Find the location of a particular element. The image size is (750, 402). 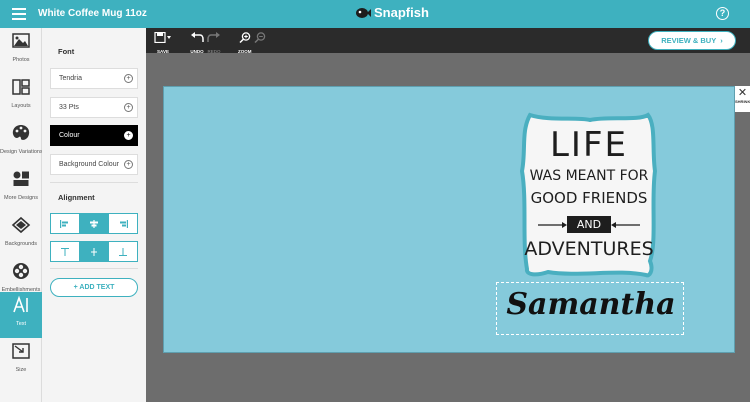

size-icon is located at coordinates (21, 351).